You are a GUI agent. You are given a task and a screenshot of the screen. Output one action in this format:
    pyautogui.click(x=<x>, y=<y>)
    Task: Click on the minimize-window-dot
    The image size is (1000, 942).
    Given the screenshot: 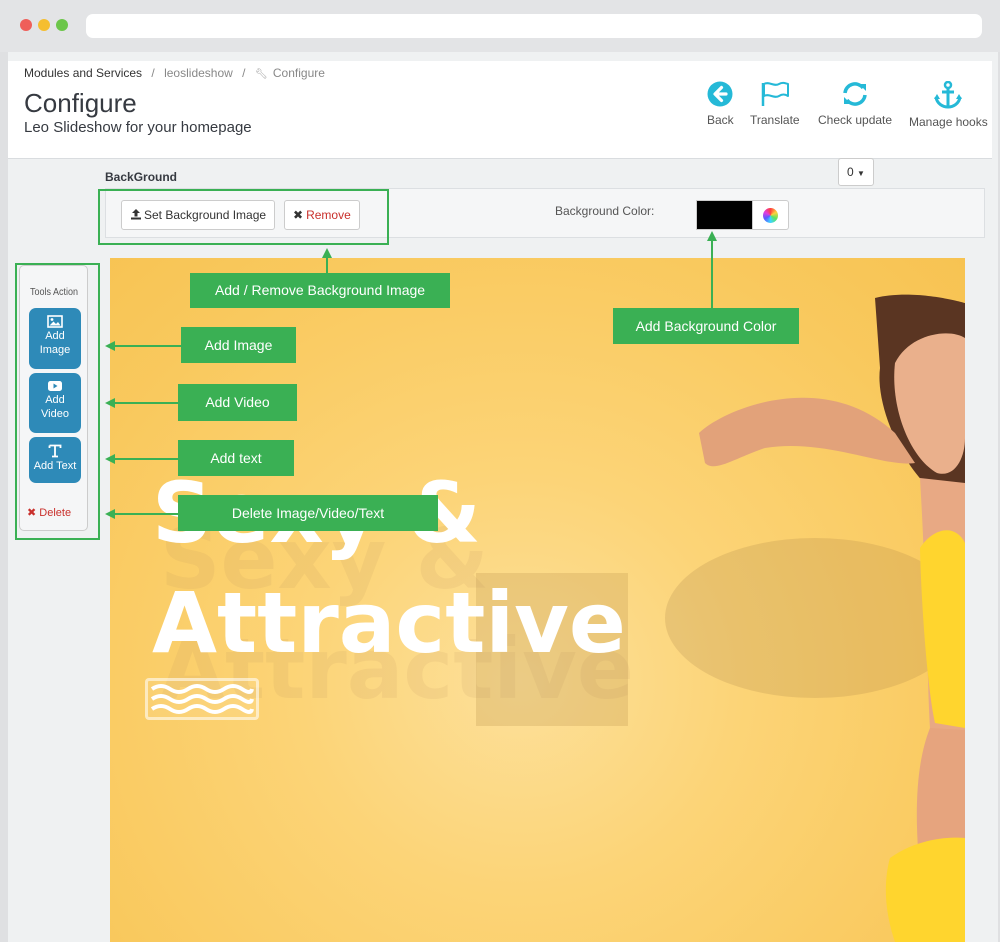 What is the action you would take?
    pyautogui.click(x=44, y=25)
    